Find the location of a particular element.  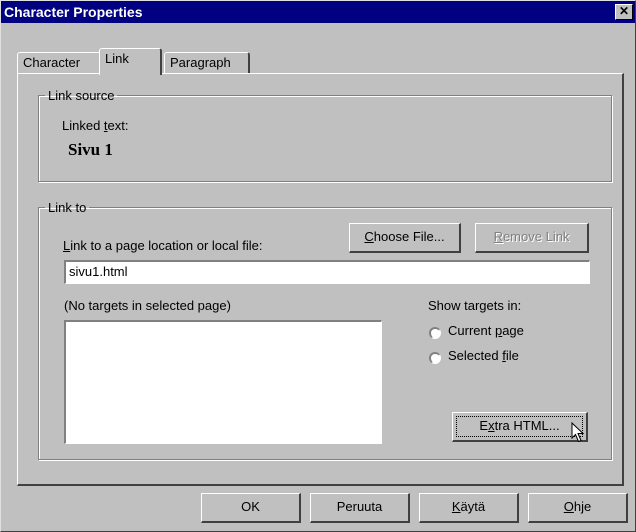

link-source-legend: Link source is located at coordinates (81, 95).